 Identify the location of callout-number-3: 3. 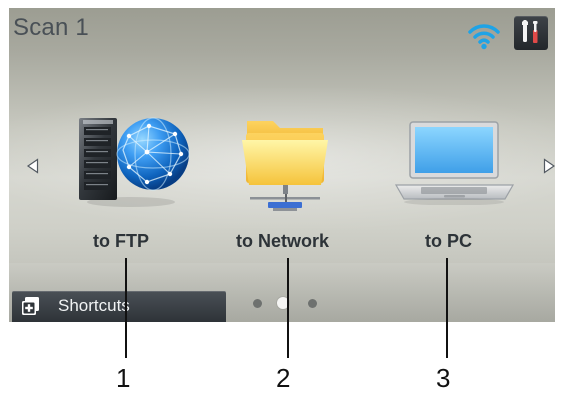
(443, 378).